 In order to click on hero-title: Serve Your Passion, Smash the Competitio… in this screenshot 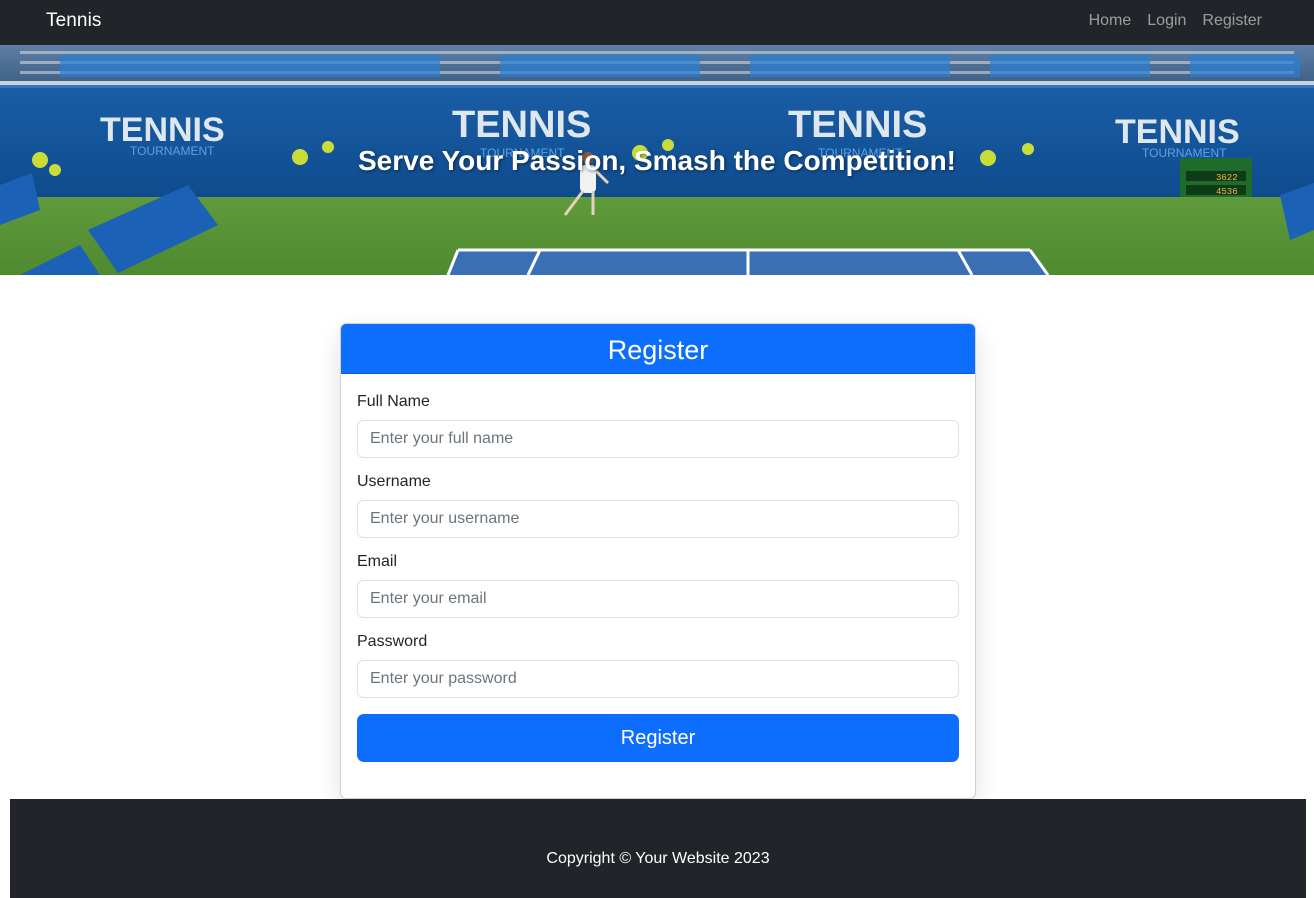, I will do `click(657, 160)`.